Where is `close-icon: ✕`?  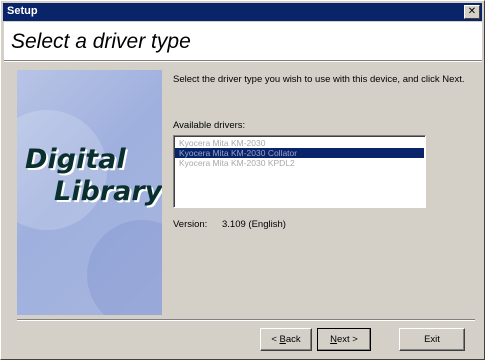
close-icon: ✕ is located at coordinates (472, 11).